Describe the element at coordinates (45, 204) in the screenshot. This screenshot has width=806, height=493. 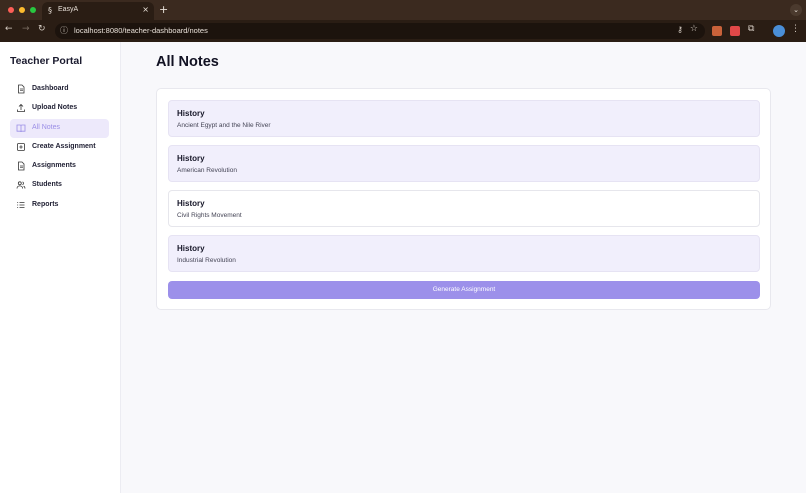
I see `sidebar-item-label: Reports` at that location.